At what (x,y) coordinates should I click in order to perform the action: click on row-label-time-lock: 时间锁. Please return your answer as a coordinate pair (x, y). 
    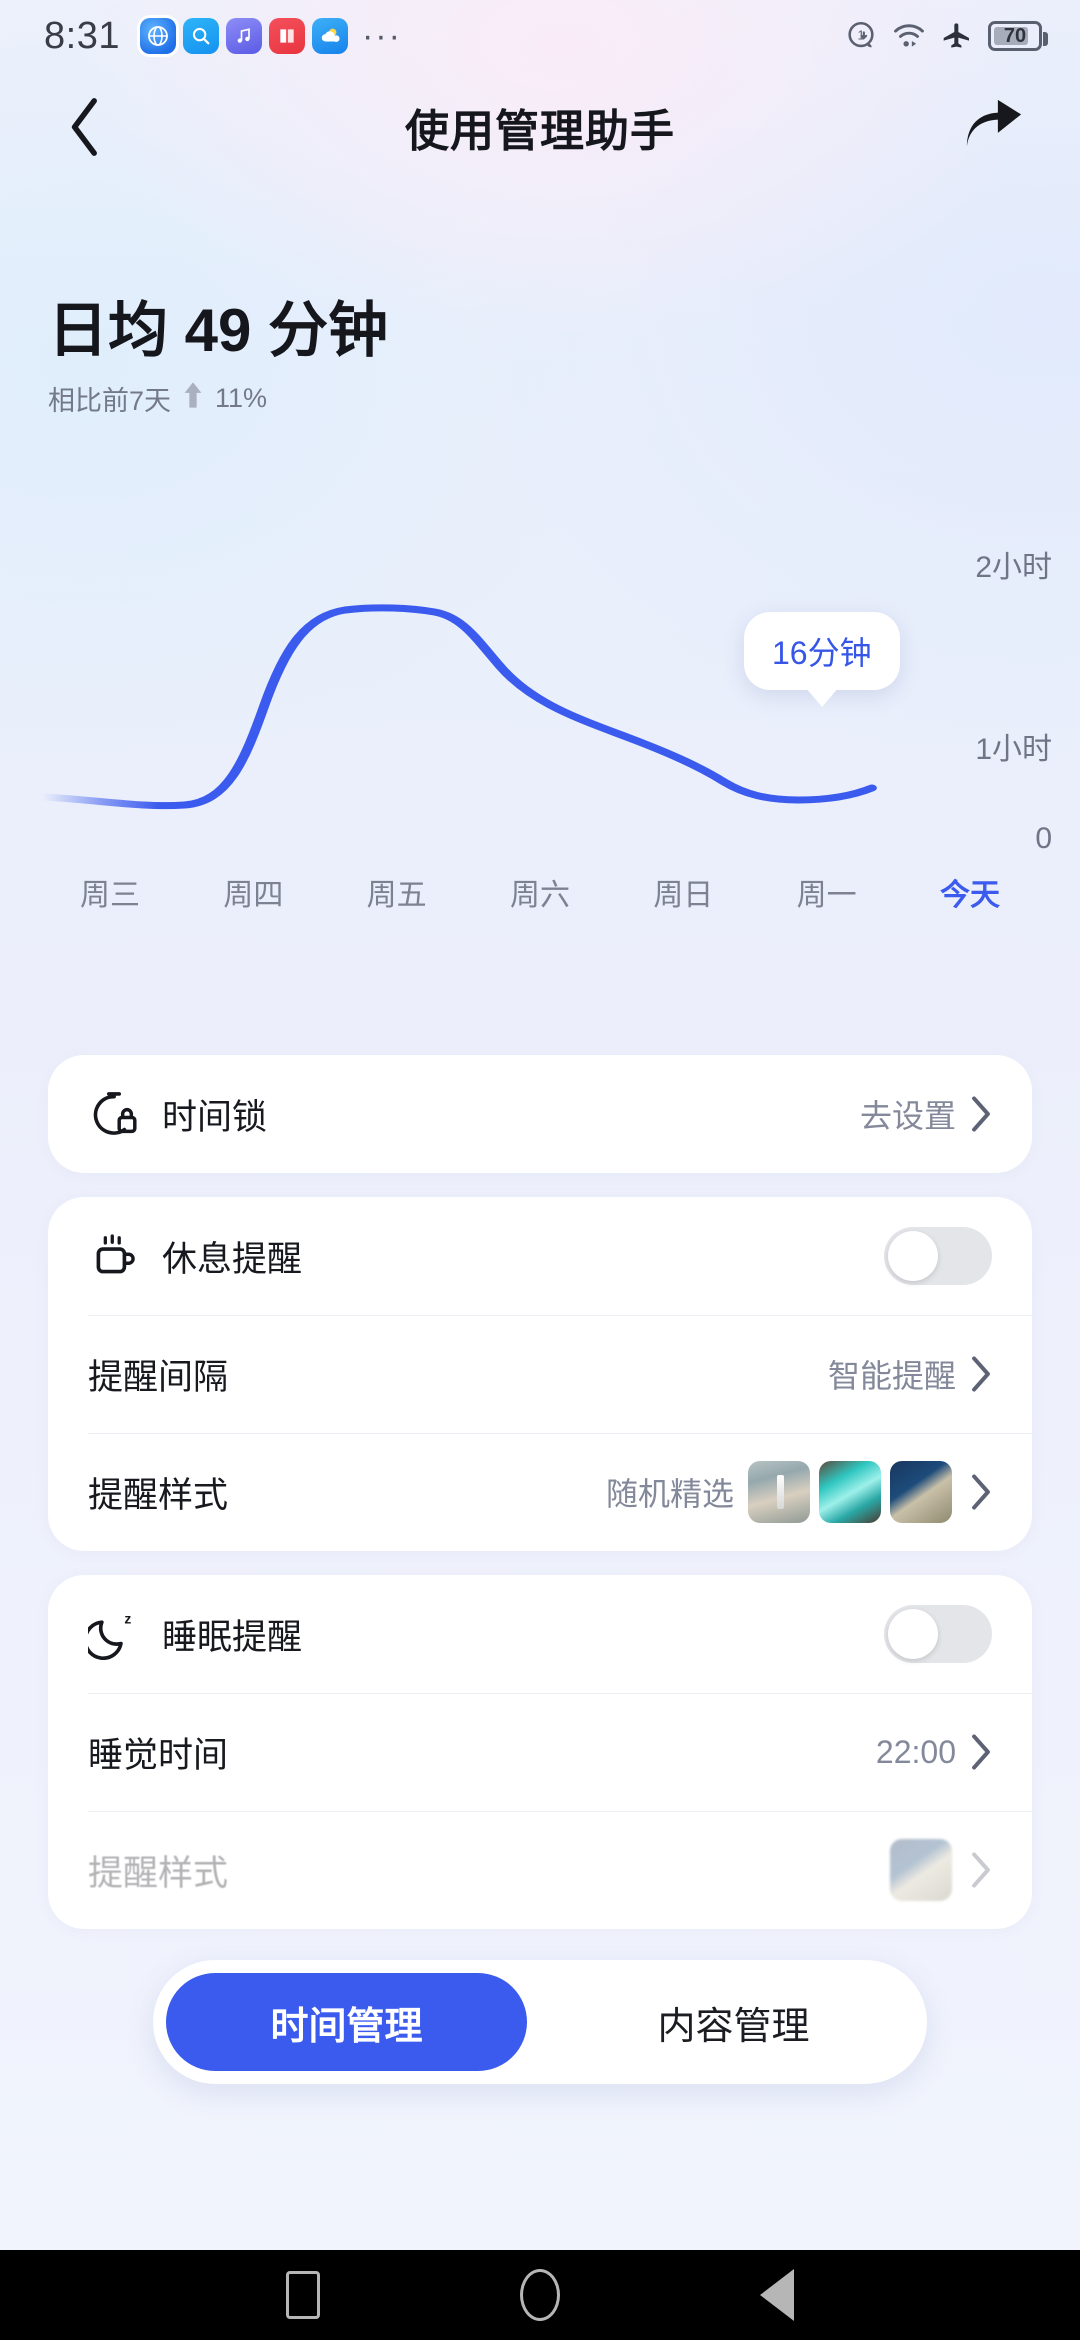
    Looking at the image, I should click on (215, 1117).